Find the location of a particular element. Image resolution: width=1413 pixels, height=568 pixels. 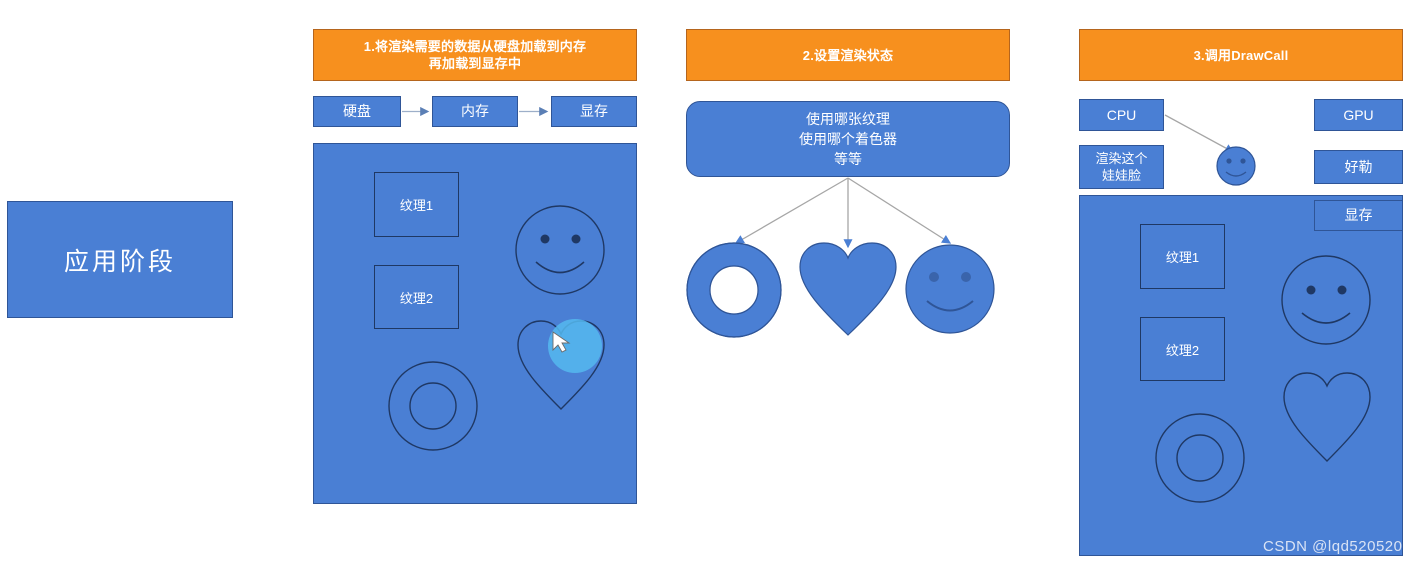

render-state-box: 使用哪张纹理 使用哪个着色器 等等 is located at coordinates (848, 139).